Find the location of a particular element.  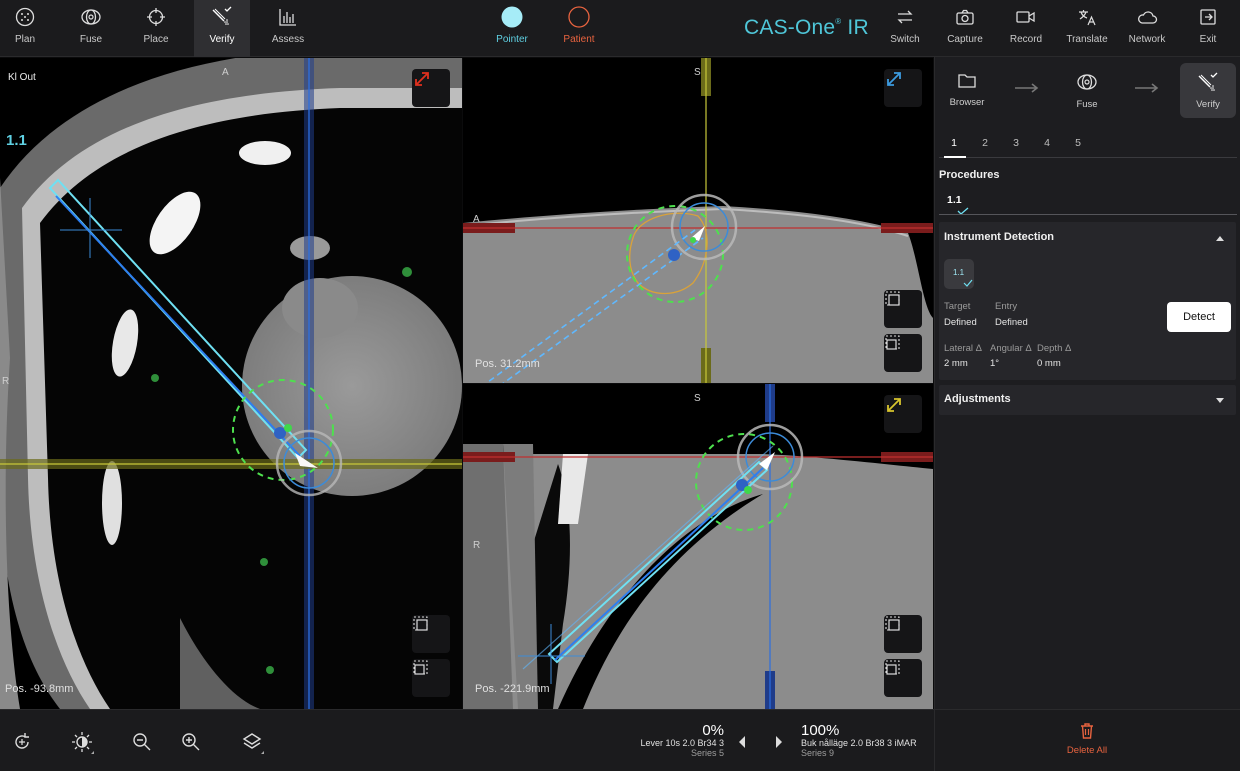

brand-logo: CAS-One® IR is located at coordinates (806, 27).